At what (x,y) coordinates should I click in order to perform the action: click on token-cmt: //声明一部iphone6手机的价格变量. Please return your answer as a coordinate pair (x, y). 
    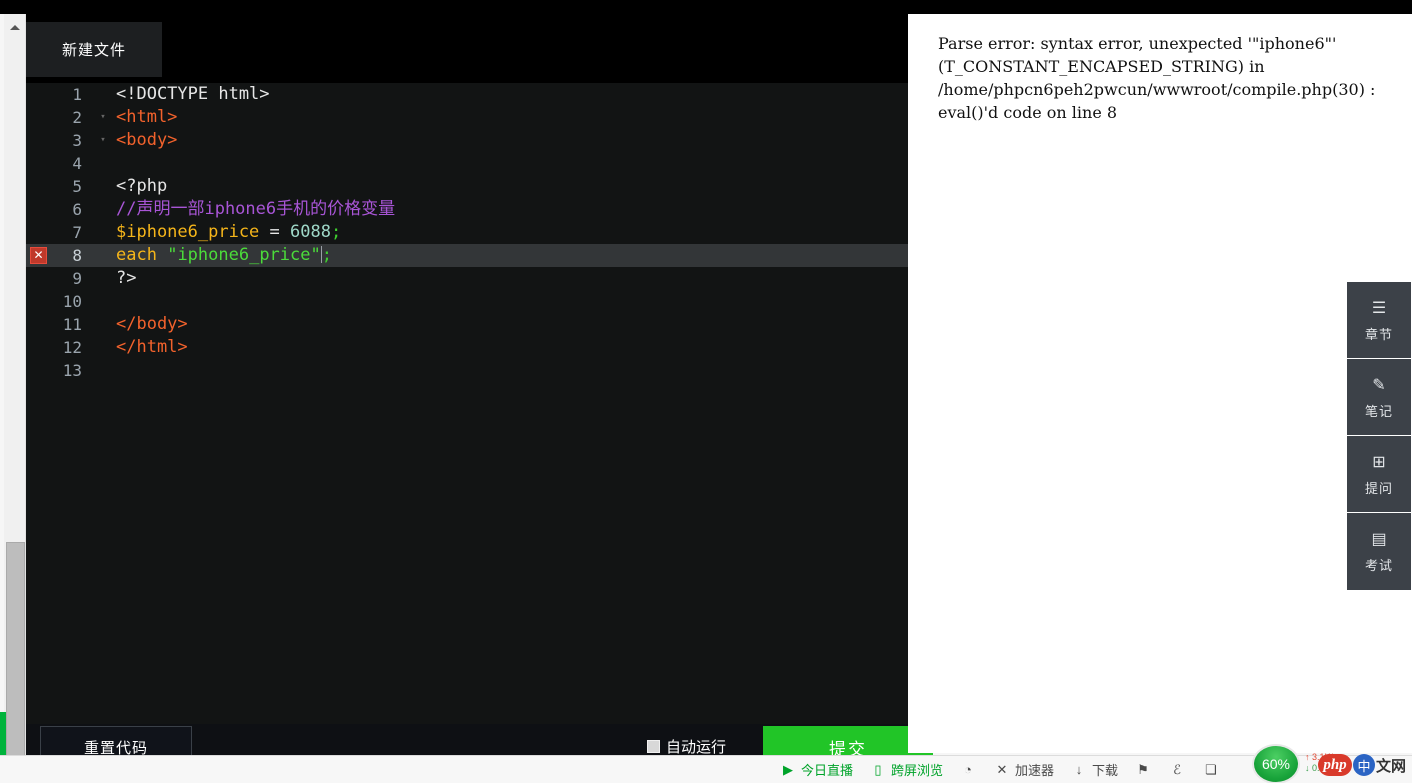
    Looking at the image, I should click on (256, 209).